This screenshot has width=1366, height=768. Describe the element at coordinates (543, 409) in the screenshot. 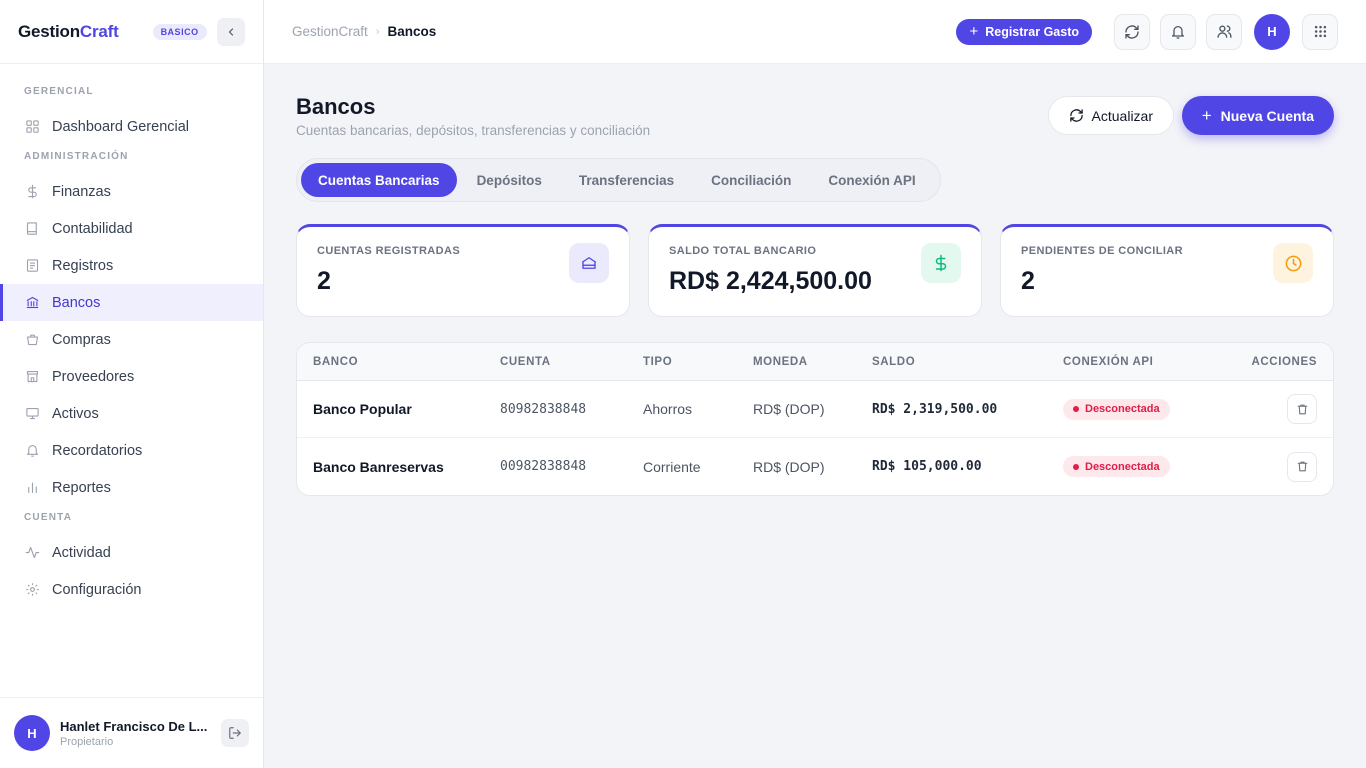

I see `account-number: 80982838848` at that location.